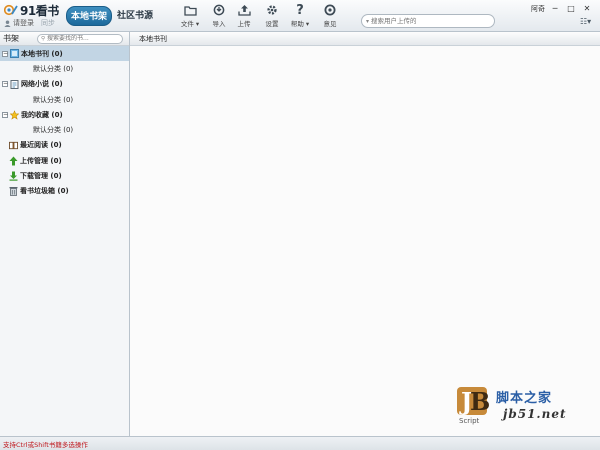 This screenshot has width=600, height=450. I want to click on tree-node-web-novels: − 网络小说 (0), so click(64, 84).